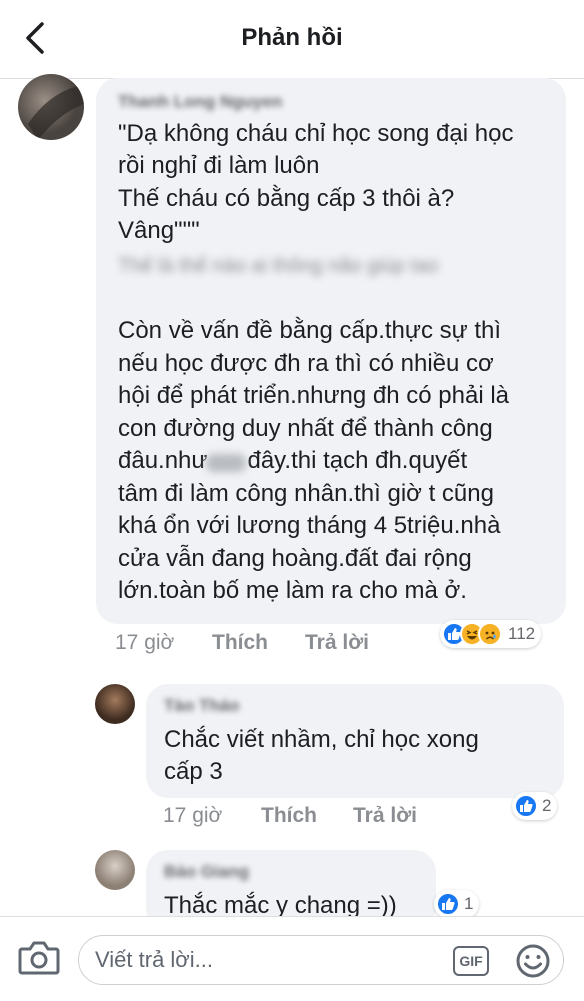 Image resolution: width=584 pixels, height=1001 pixels. I want to click on comment-line: Thế cháu có bằng cấp 3 thôi à?, so click(286, 198).